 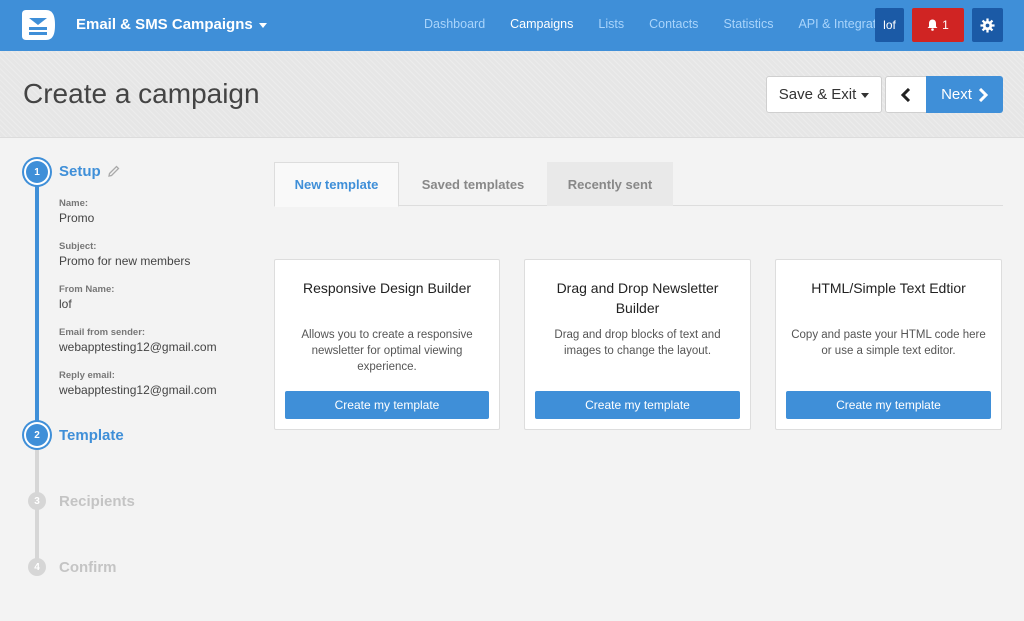 I want to click on nav-statistics: Statistics, so click(x=748, y=24).